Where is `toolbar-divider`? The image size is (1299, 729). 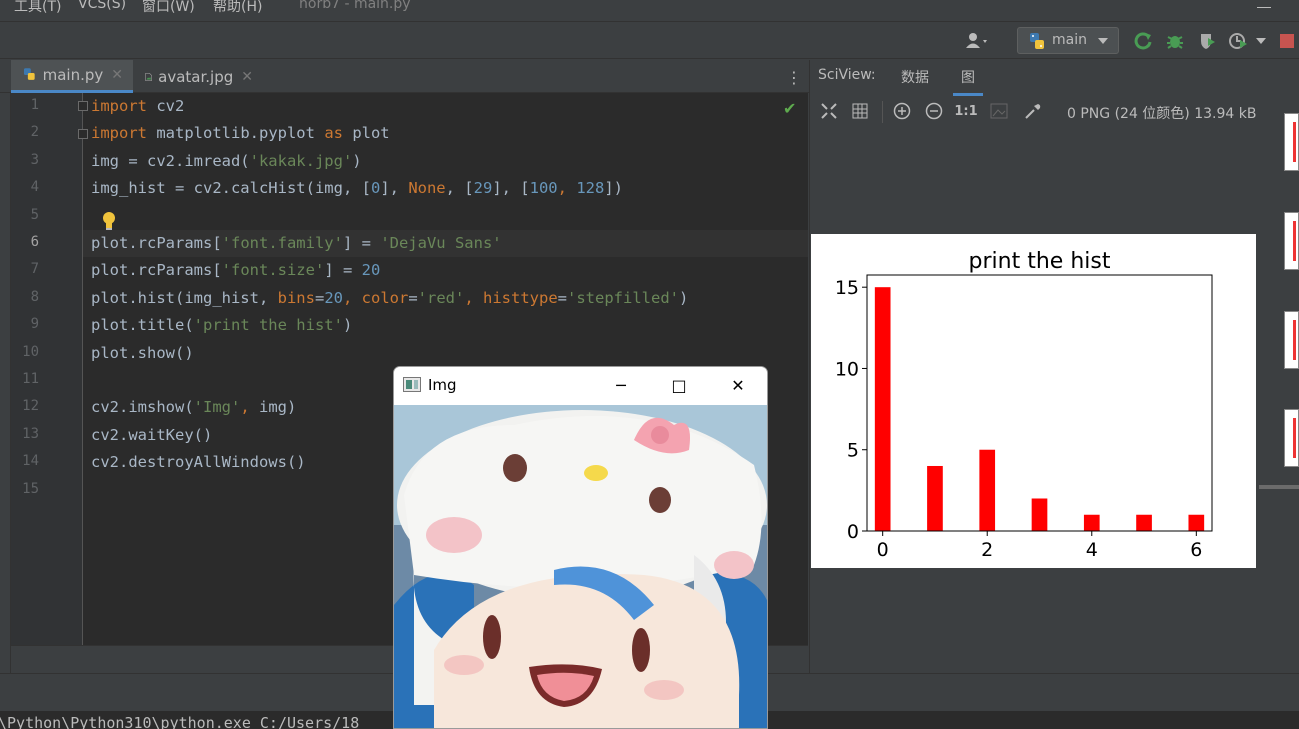 toolbar-divider is located at coordinates (882, 112).